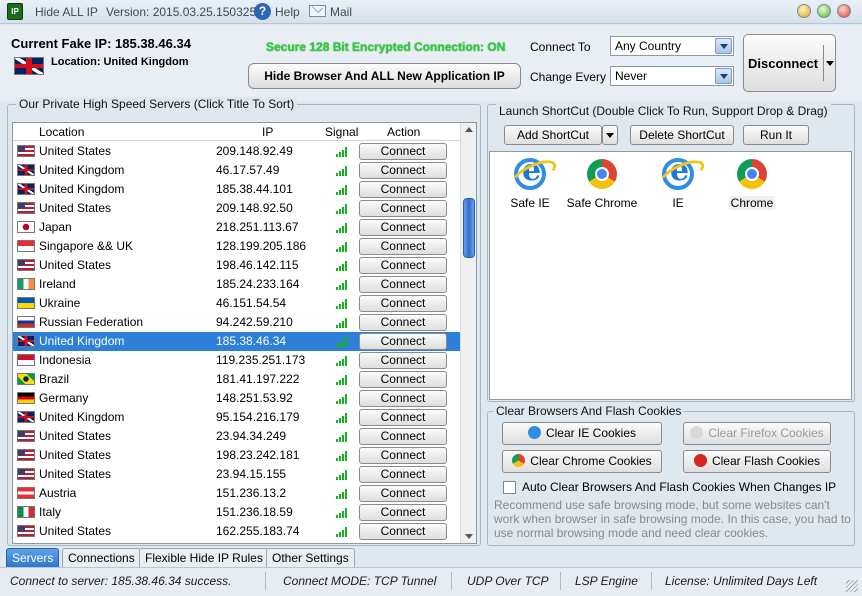 The height and width of the screenshot is (596, 862). What do you see at coordinates (682, 135) in the screenshot?
I see `delete-shortcut-button: Delete ShortCut` at bounding box center [682, 135].